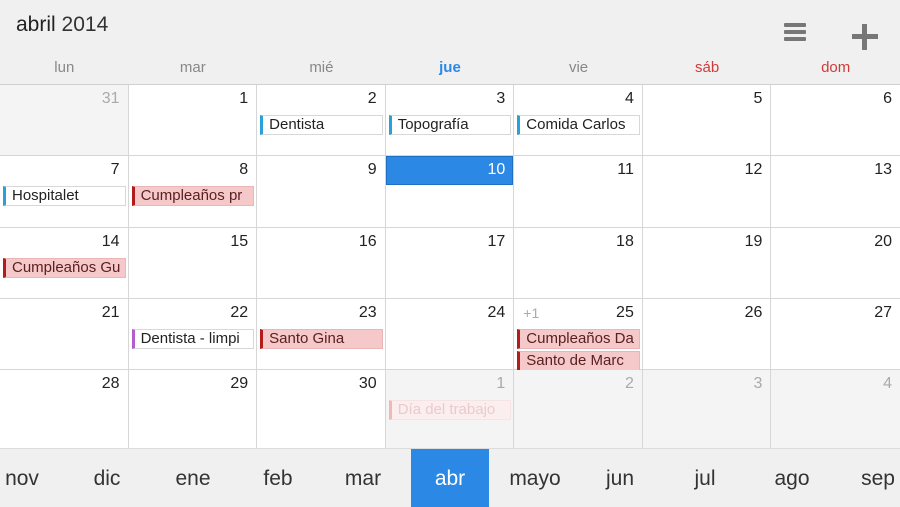 The width and height of the screenshot is (900, 507). Describe the element at coordinates (792, 478) in the screenshot. I see `month-tab-ago: ago` at that location.